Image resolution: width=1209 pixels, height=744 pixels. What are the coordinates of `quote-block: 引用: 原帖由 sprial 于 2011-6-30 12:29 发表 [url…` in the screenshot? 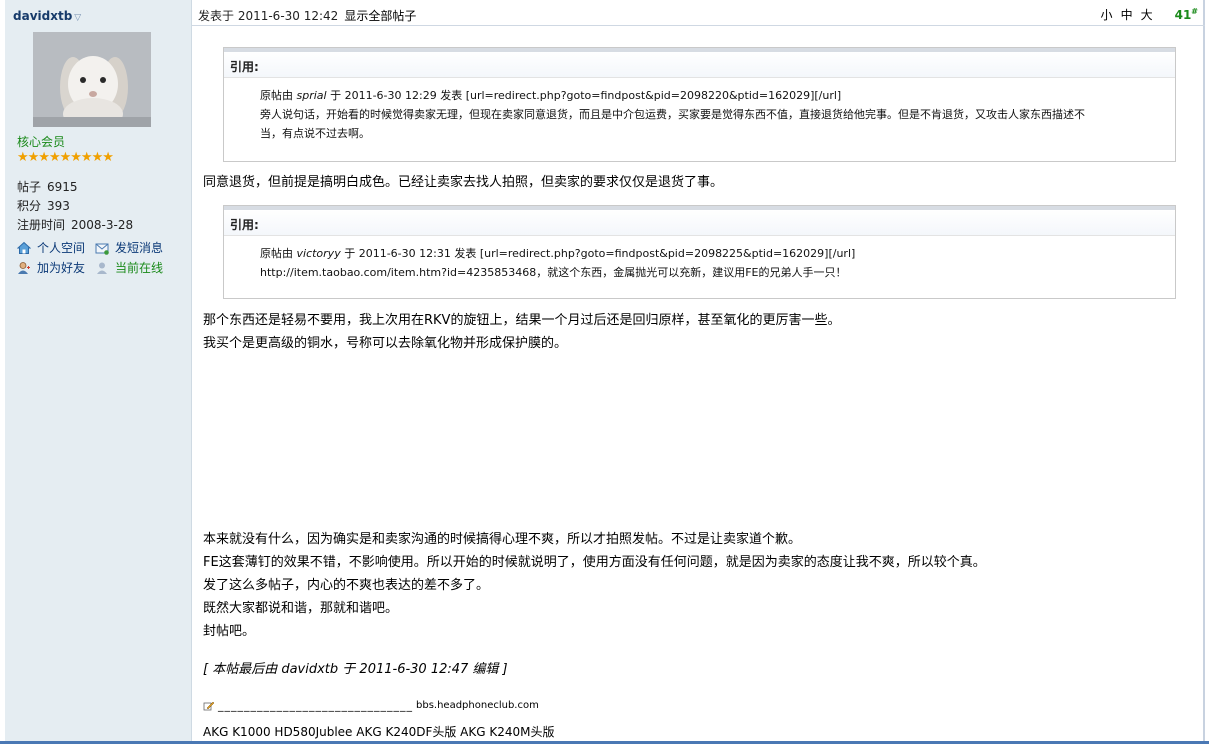 It's located at (699, 104).